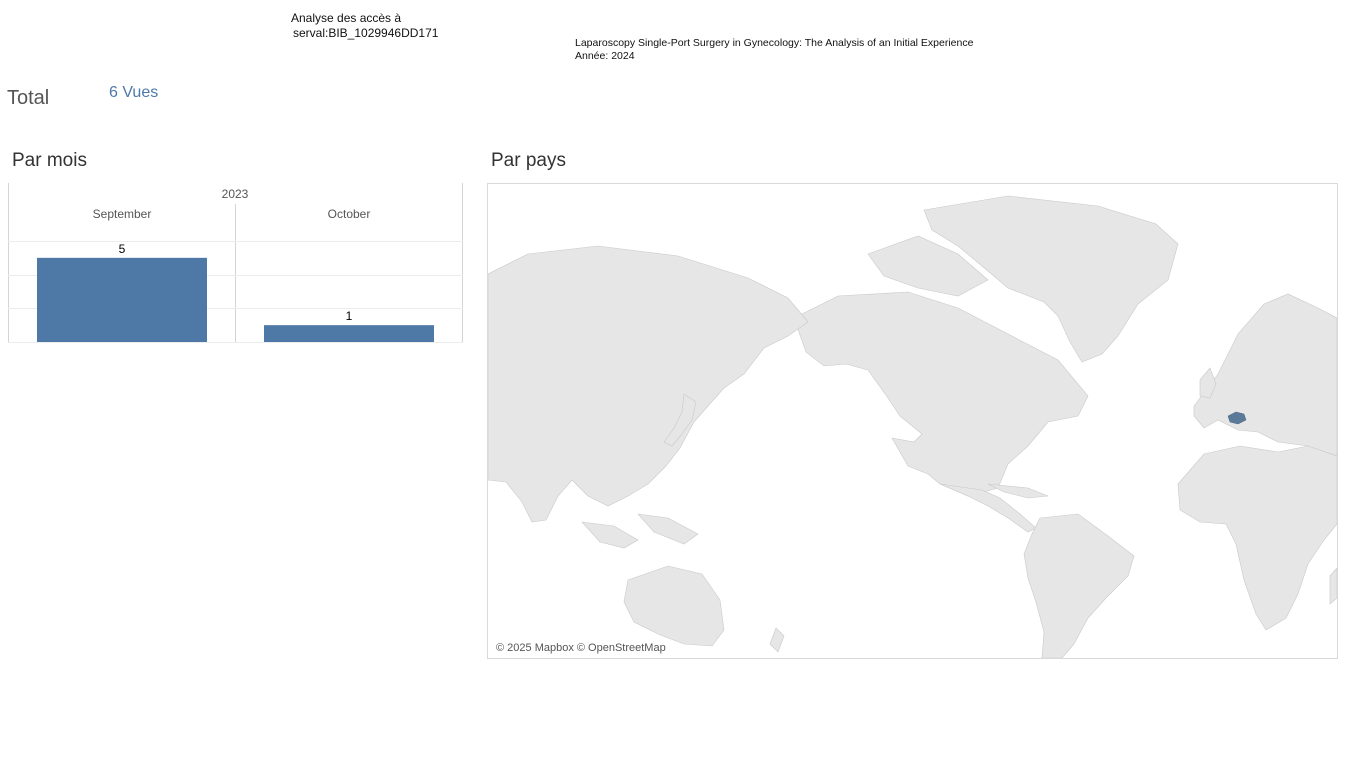  What do you see at coordinates (349, 316) in the screenshot?
I see `bar-value-label-october: 1` at bounding box center [349, 316].